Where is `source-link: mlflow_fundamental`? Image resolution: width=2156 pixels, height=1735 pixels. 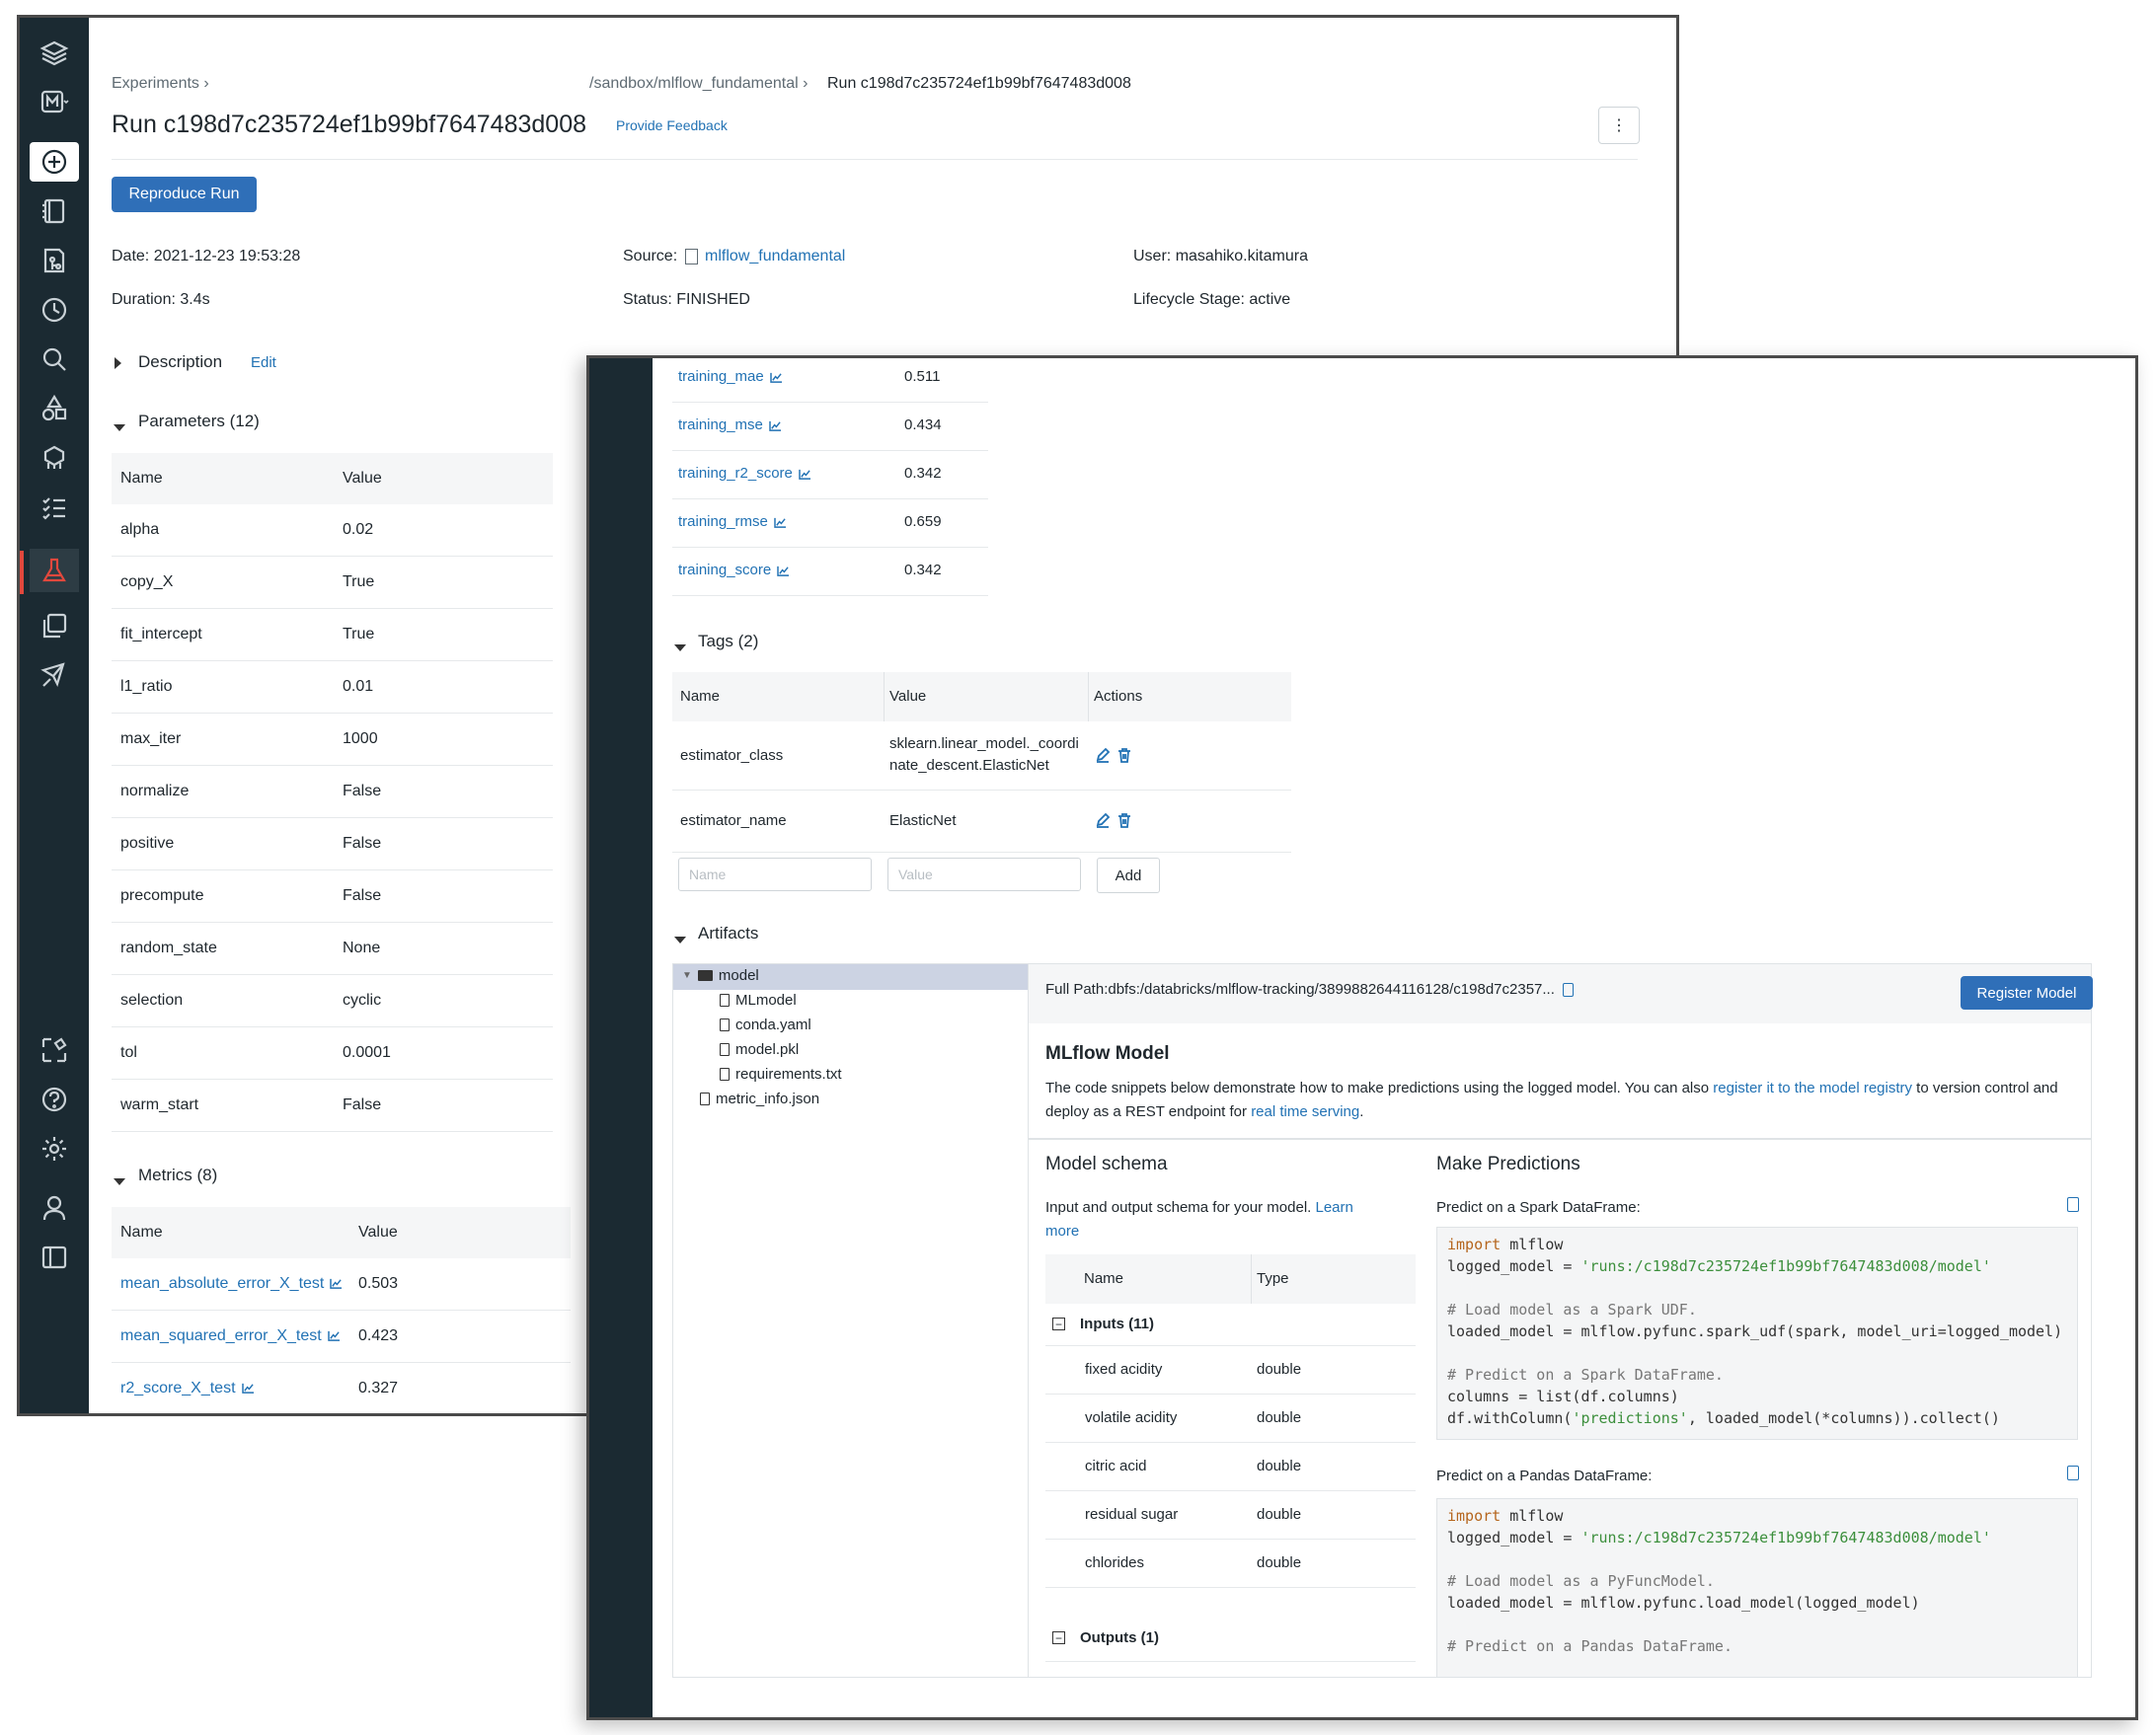 source-link: mlflow_fundamental is located at coordinates (775, 256).